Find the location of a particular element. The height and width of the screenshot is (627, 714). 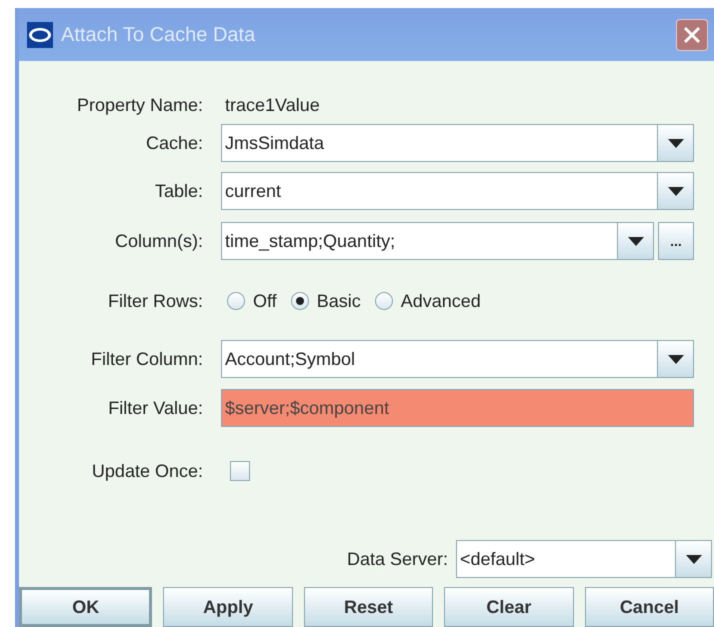

dropdown-field: Account;Symbol is located at coordinates (457, 359).